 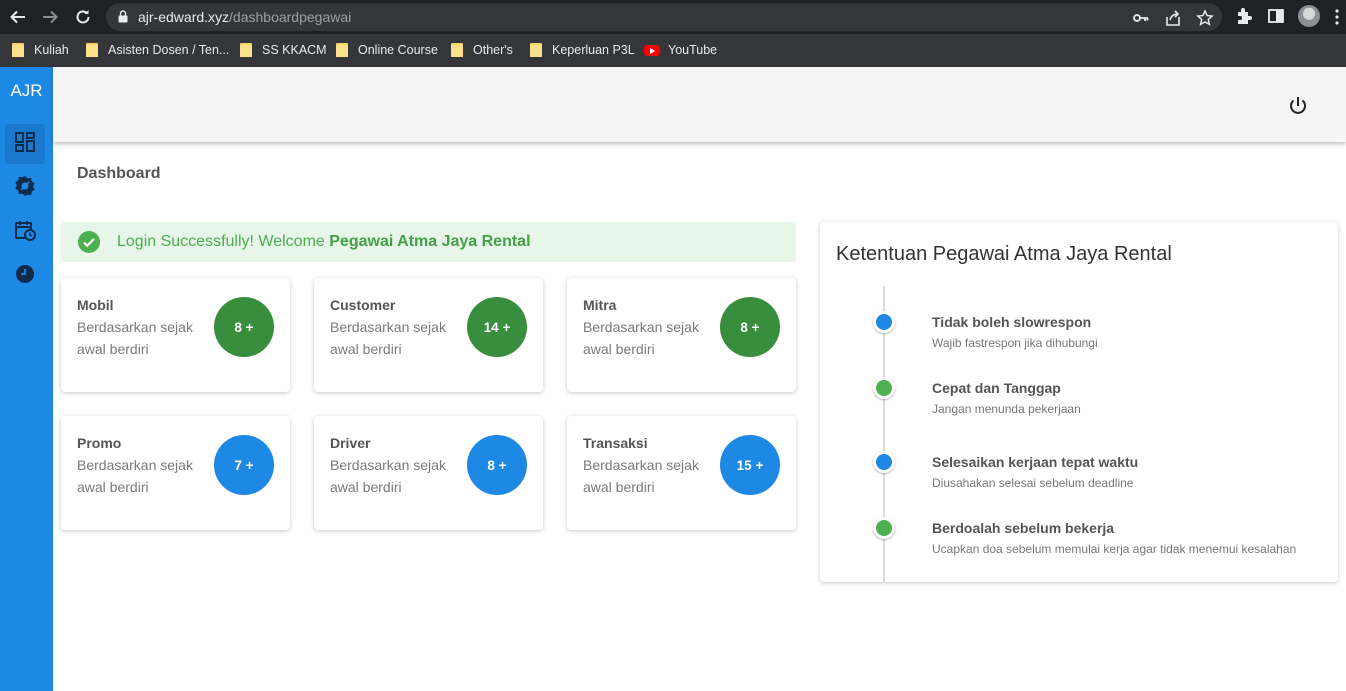 I want to click on clock-icon, so click(x=25, y=276).